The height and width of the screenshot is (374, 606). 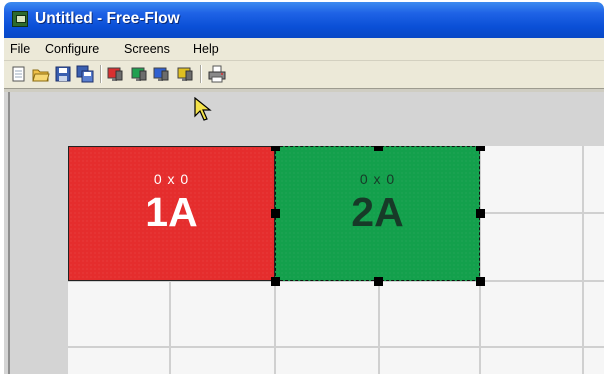 What do you see at coordinates (85, 74) in the screenshot?
I see `save-as-icon` at bounding box center [85, 74].